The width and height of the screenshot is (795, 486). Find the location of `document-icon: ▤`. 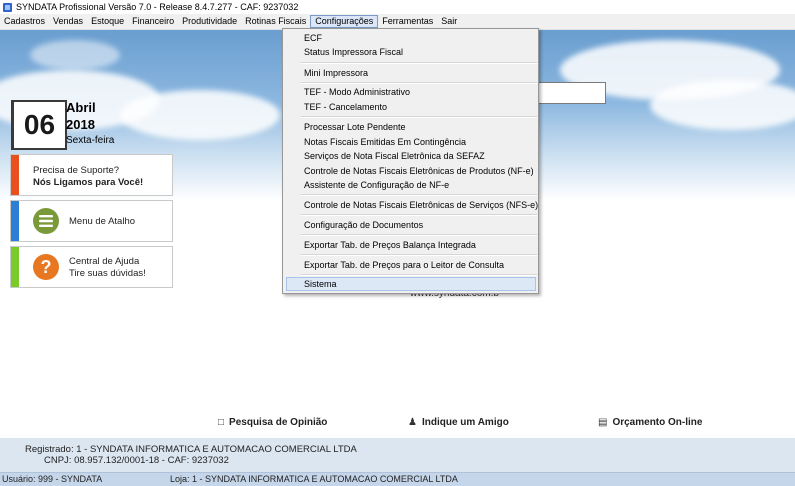

document-icon: ▤ is located at coordinates (603, 422).